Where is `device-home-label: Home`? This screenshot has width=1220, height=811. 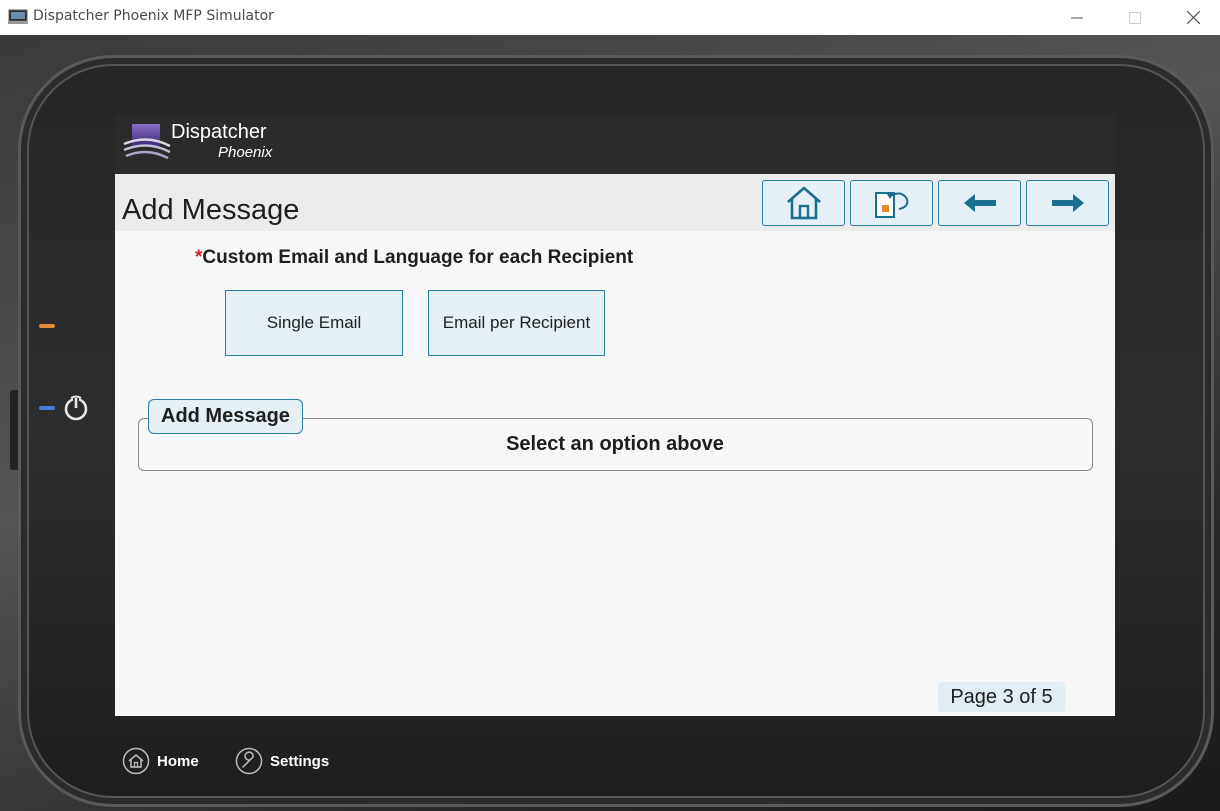 device-home-label: Home is located at coordinates (178, 761).